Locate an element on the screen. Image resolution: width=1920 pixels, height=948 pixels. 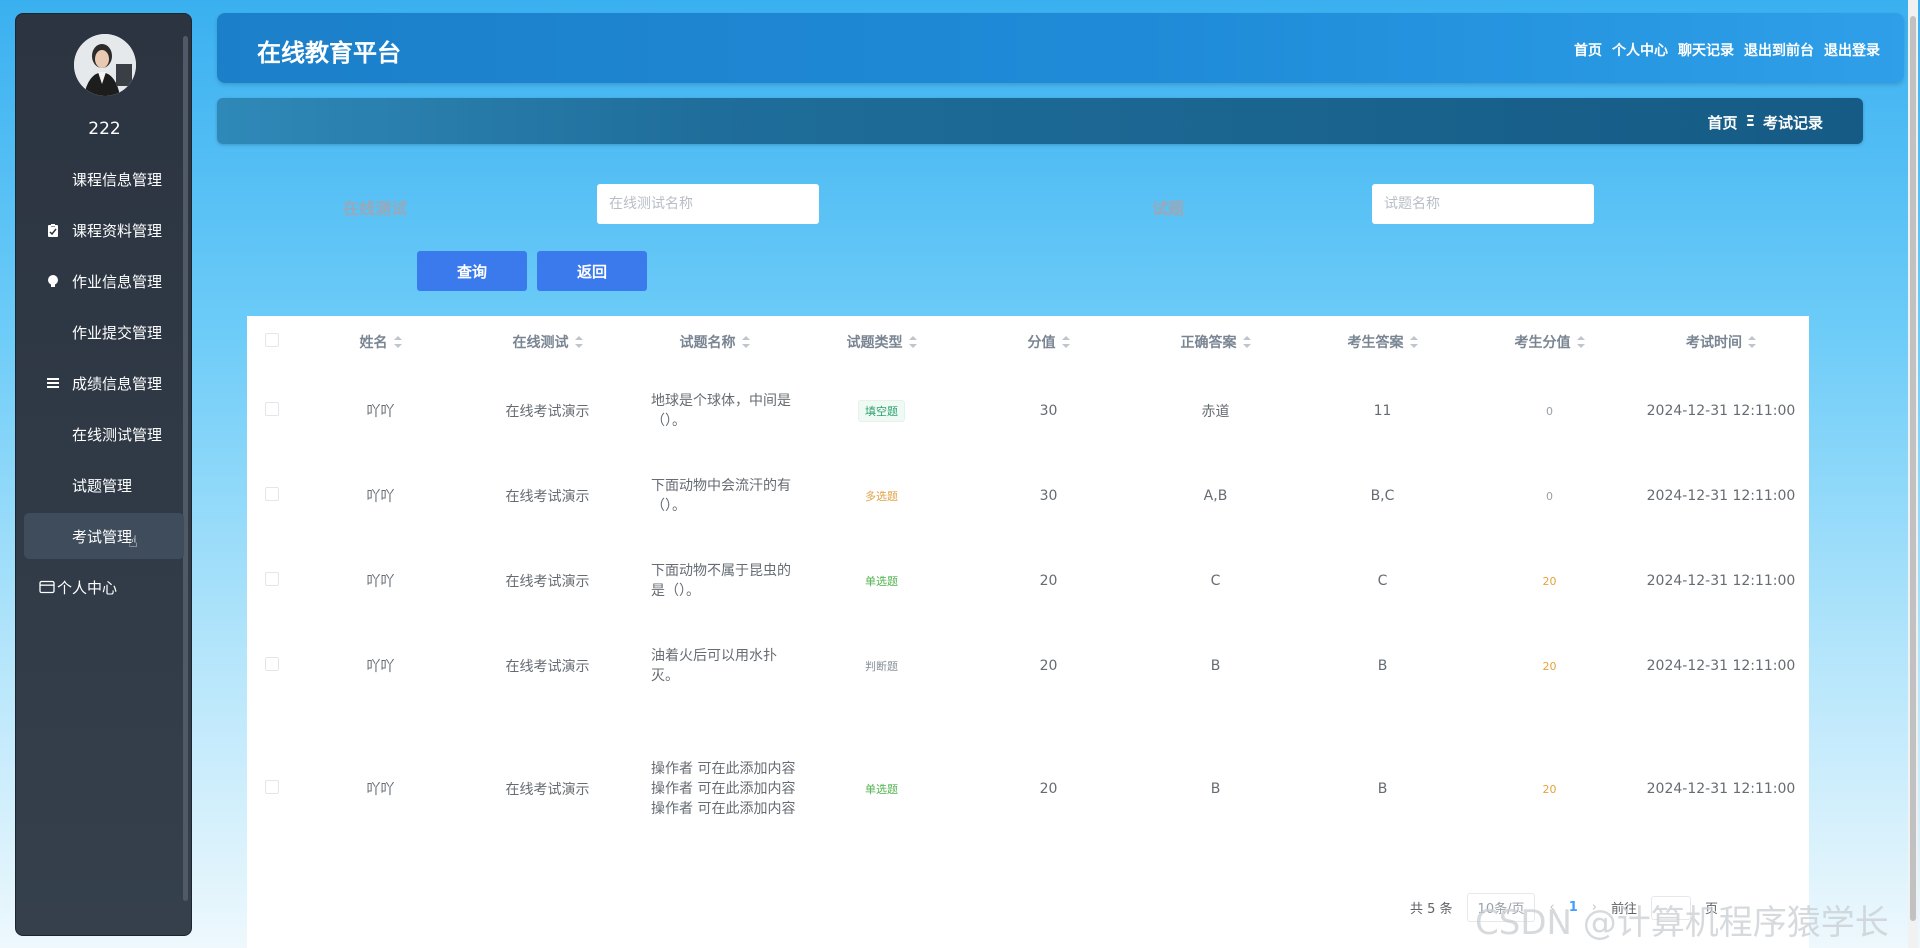
select-all-checkbox is located at coordinates (272, 340).